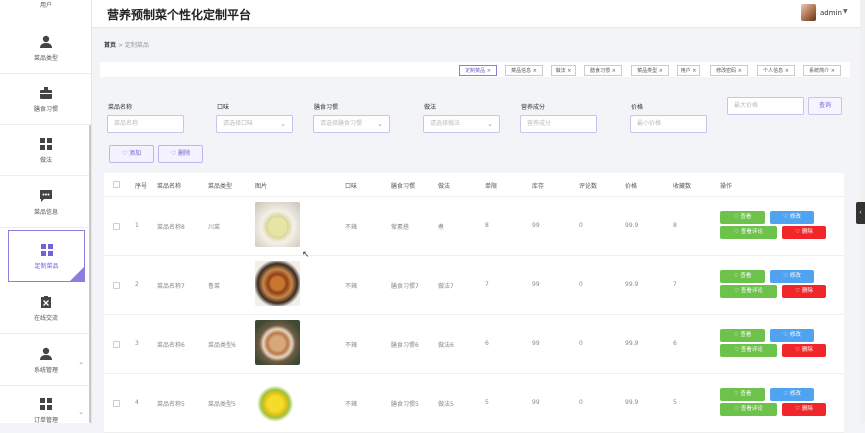  What do you see at coordinates (222, 404) in the screenshot?
I see `cell-type: 菜品类型5` at bounding box center [222, 404].